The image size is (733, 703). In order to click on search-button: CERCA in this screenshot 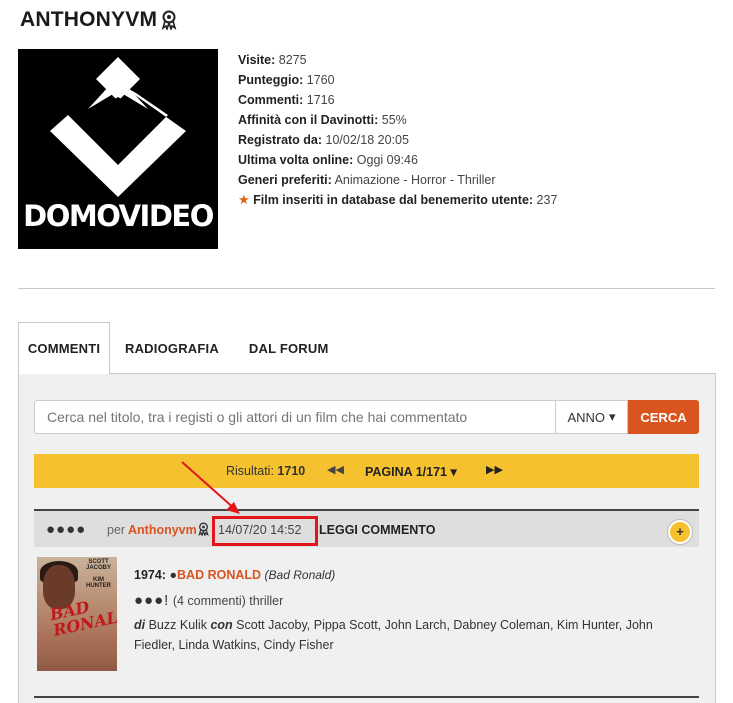, I will do `click(663, 417)`.